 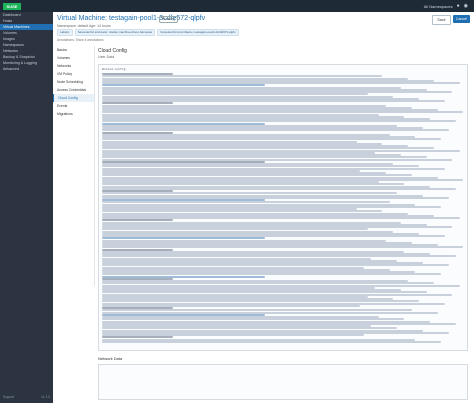 I want to click on sidebar-item: Advanced, so click(x=26, y=69).